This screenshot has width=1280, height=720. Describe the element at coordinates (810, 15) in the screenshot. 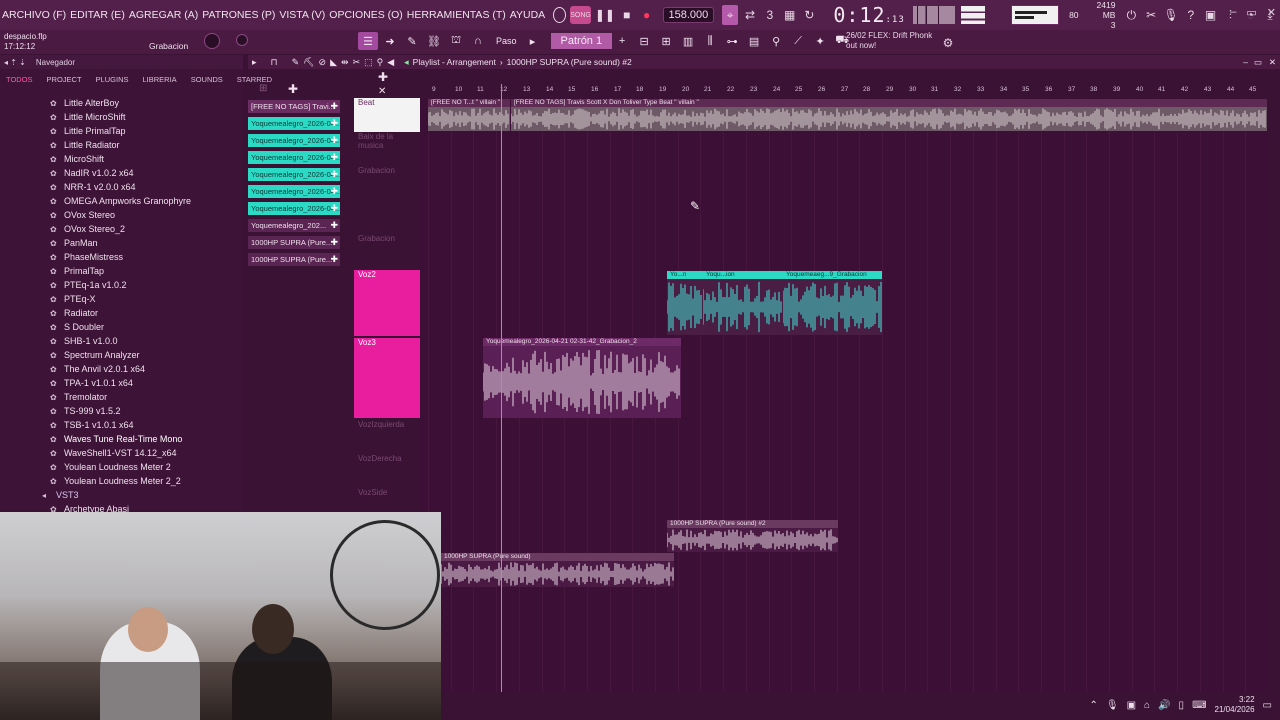

I see `loop-record-icon: ↻` at that location.